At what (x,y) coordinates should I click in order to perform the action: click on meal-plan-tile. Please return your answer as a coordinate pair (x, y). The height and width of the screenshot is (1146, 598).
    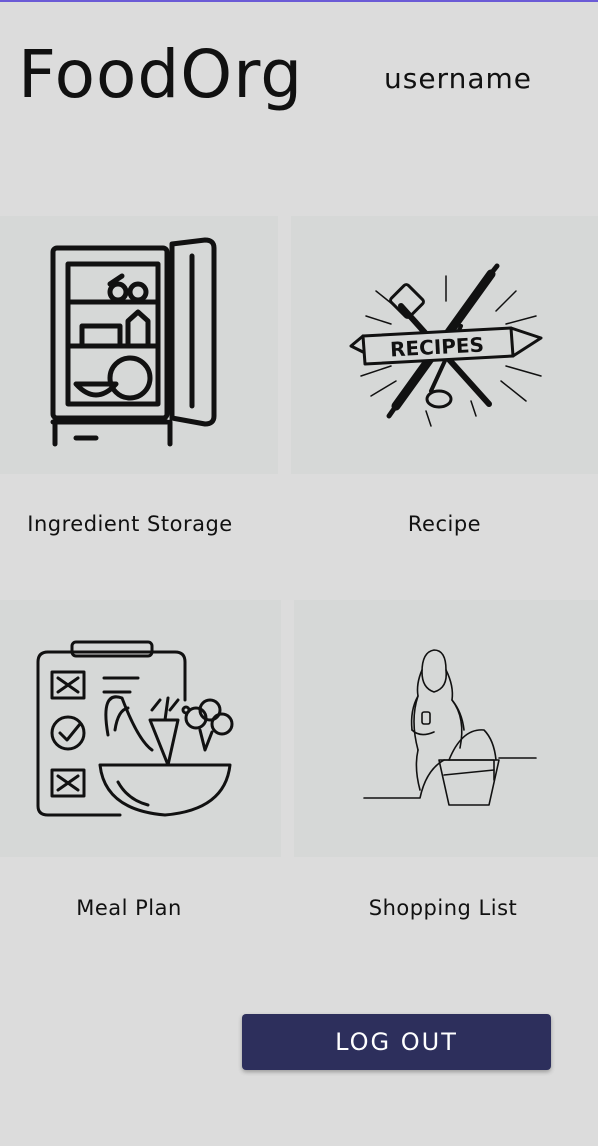
    Looking at the image, I should click on (140, 728).